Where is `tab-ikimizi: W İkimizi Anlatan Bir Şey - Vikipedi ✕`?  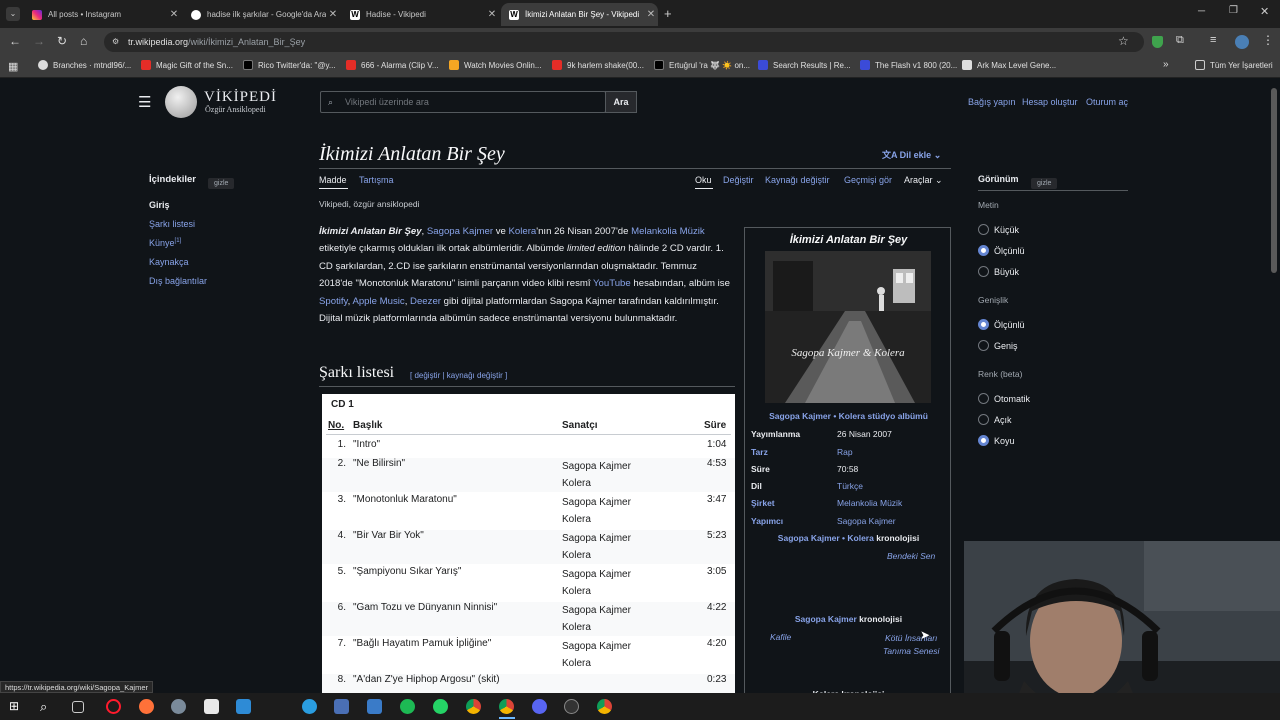
tab-ikimizi: W İkimizi Anlatan Bir Şey - Vikipedi ✕ is located at coordinates (579, 14).